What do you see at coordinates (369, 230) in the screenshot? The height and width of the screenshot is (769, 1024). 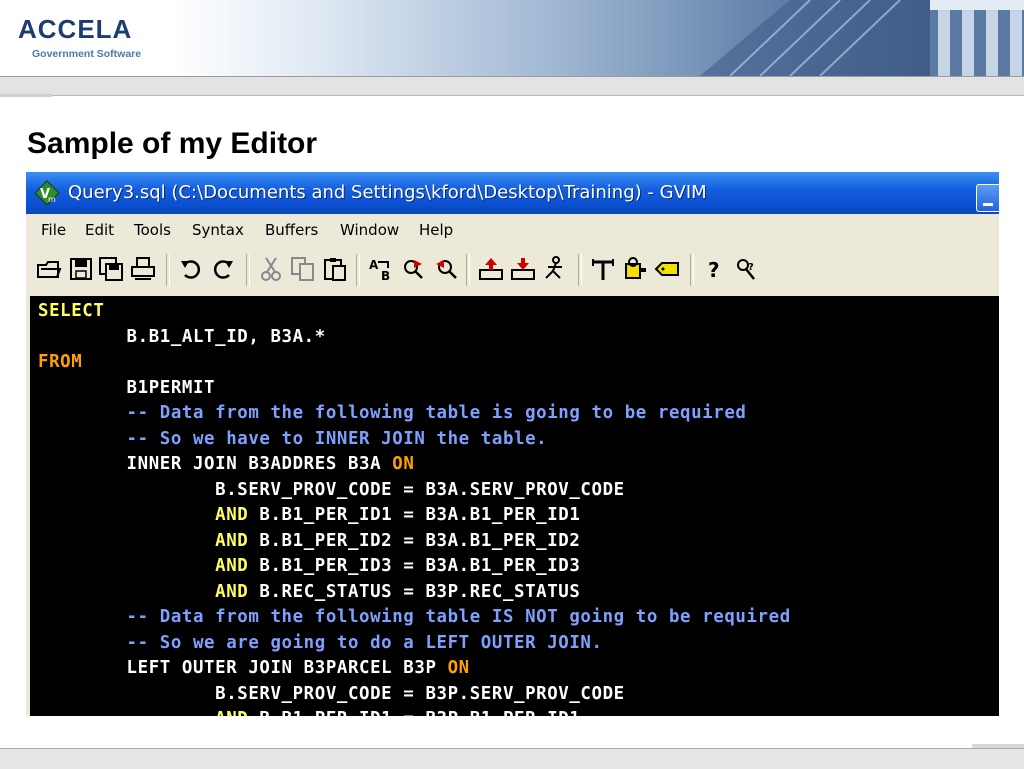 I see `menu-window: Window` at bounding box center [369, 230].